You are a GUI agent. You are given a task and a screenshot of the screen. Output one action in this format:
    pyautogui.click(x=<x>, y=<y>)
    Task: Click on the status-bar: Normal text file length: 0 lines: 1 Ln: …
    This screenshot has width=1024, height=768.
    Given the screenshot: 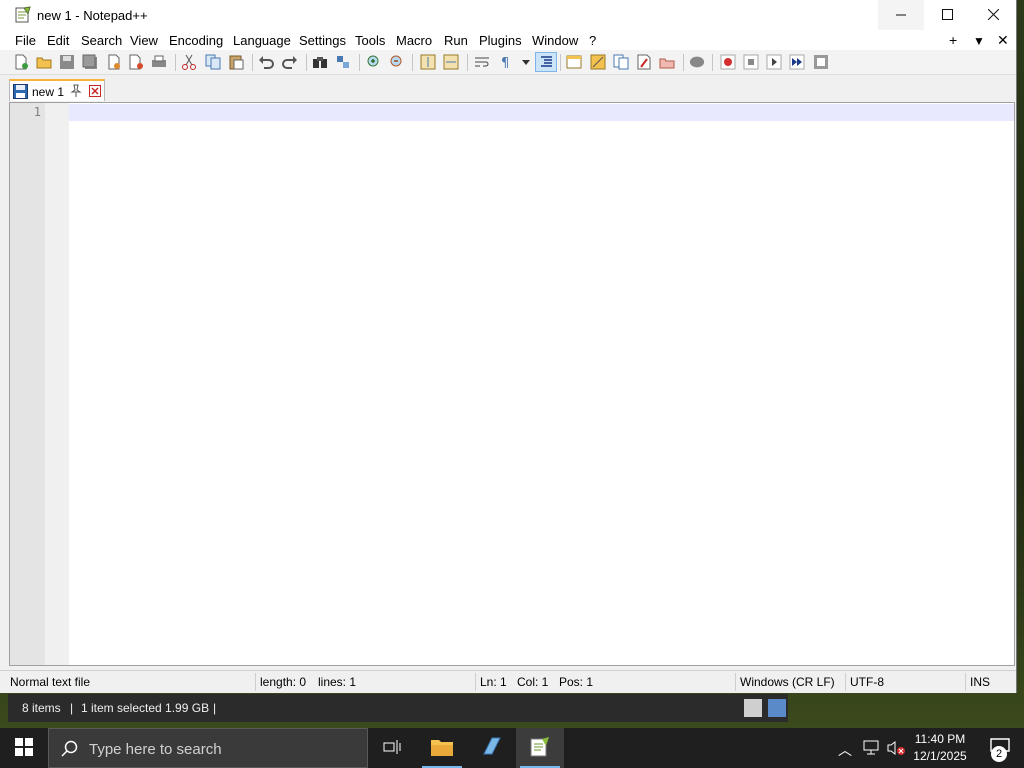 What is the action you would take?
    pyautogui.click(x=508, y=681)
    